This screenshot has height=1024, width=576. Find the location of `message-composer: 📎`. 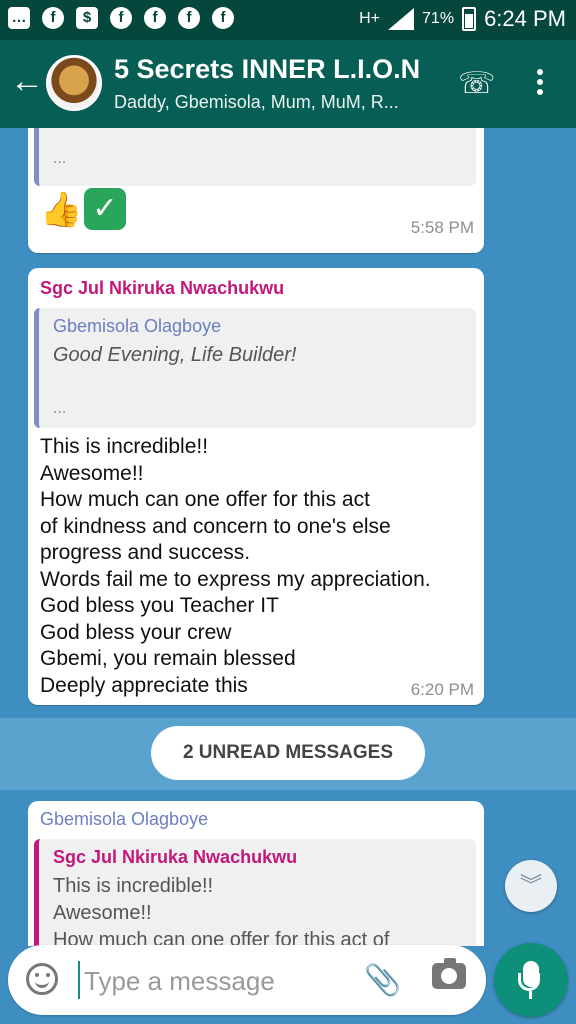

message-composer: 📎 is located at coordinates (247, 980).